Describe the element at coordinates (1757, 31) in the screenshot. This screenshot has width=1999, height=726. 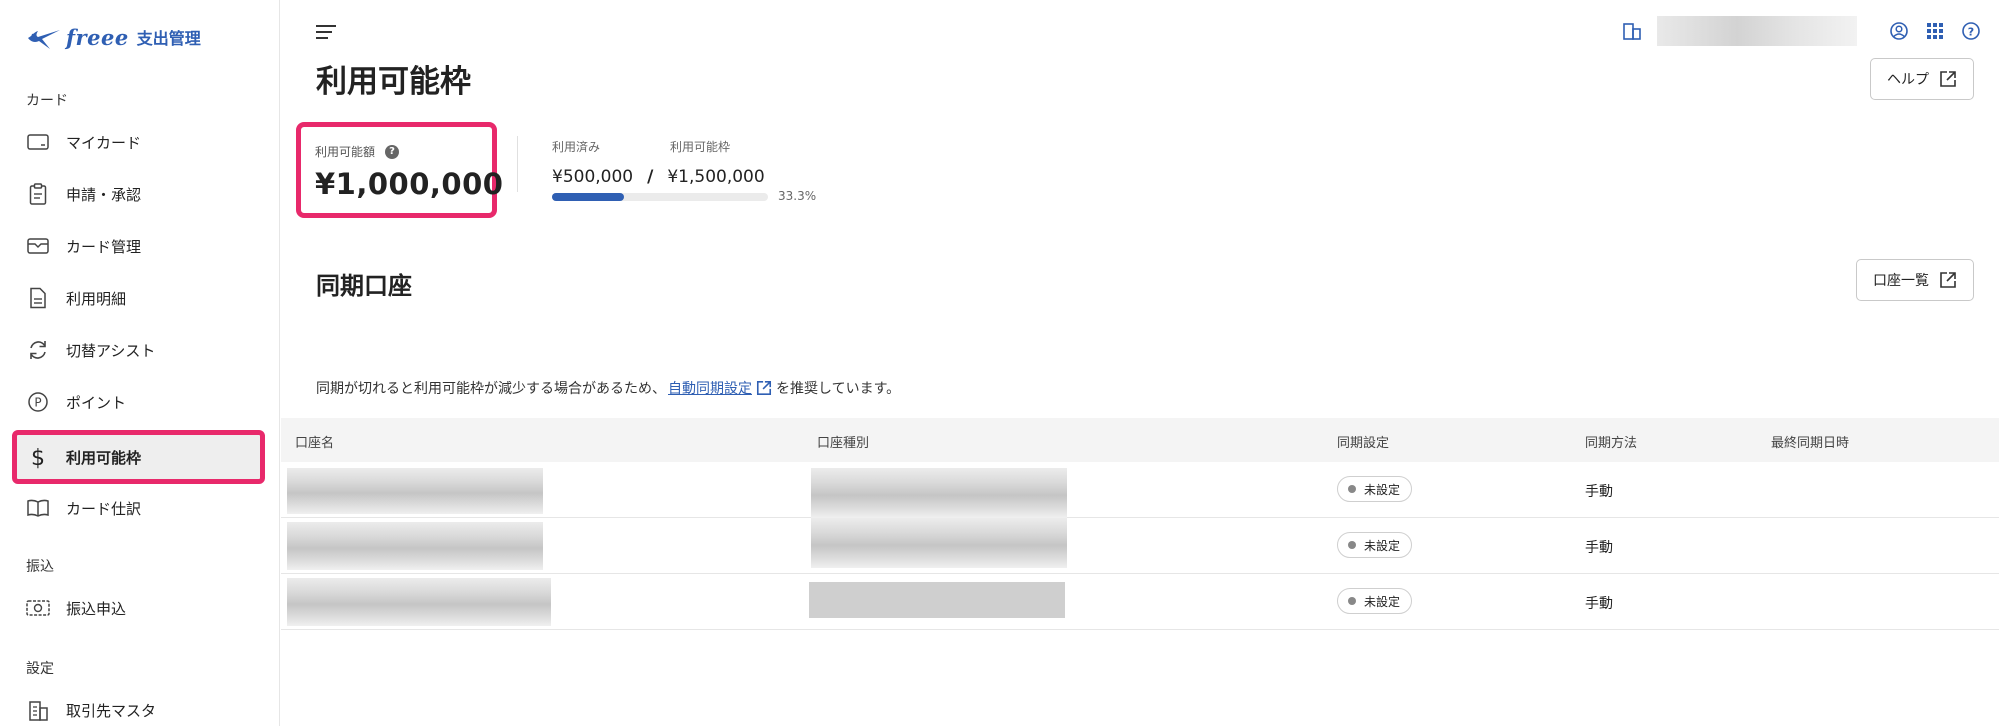
I see `company-name-redacted` at that location.